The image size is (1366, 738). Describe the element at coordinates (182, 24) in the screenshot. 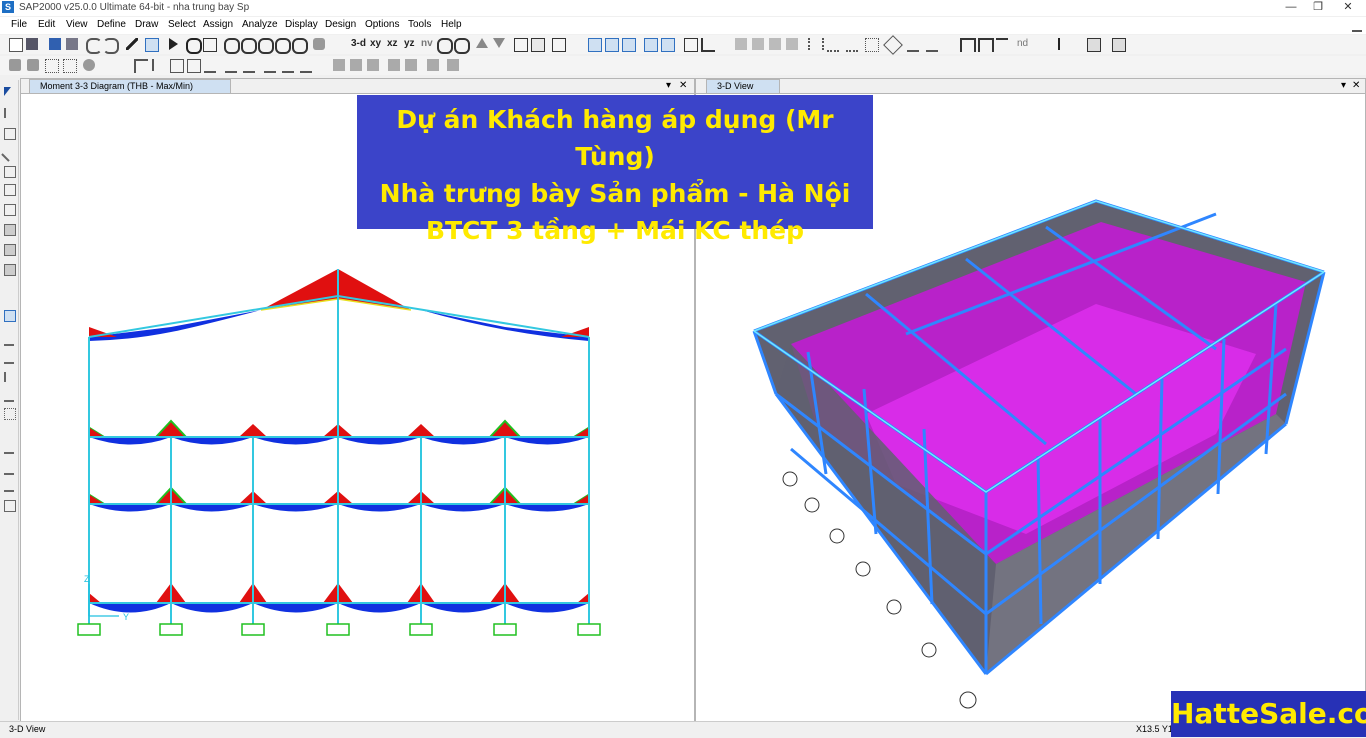

I see `menu-select: Select` at that location.